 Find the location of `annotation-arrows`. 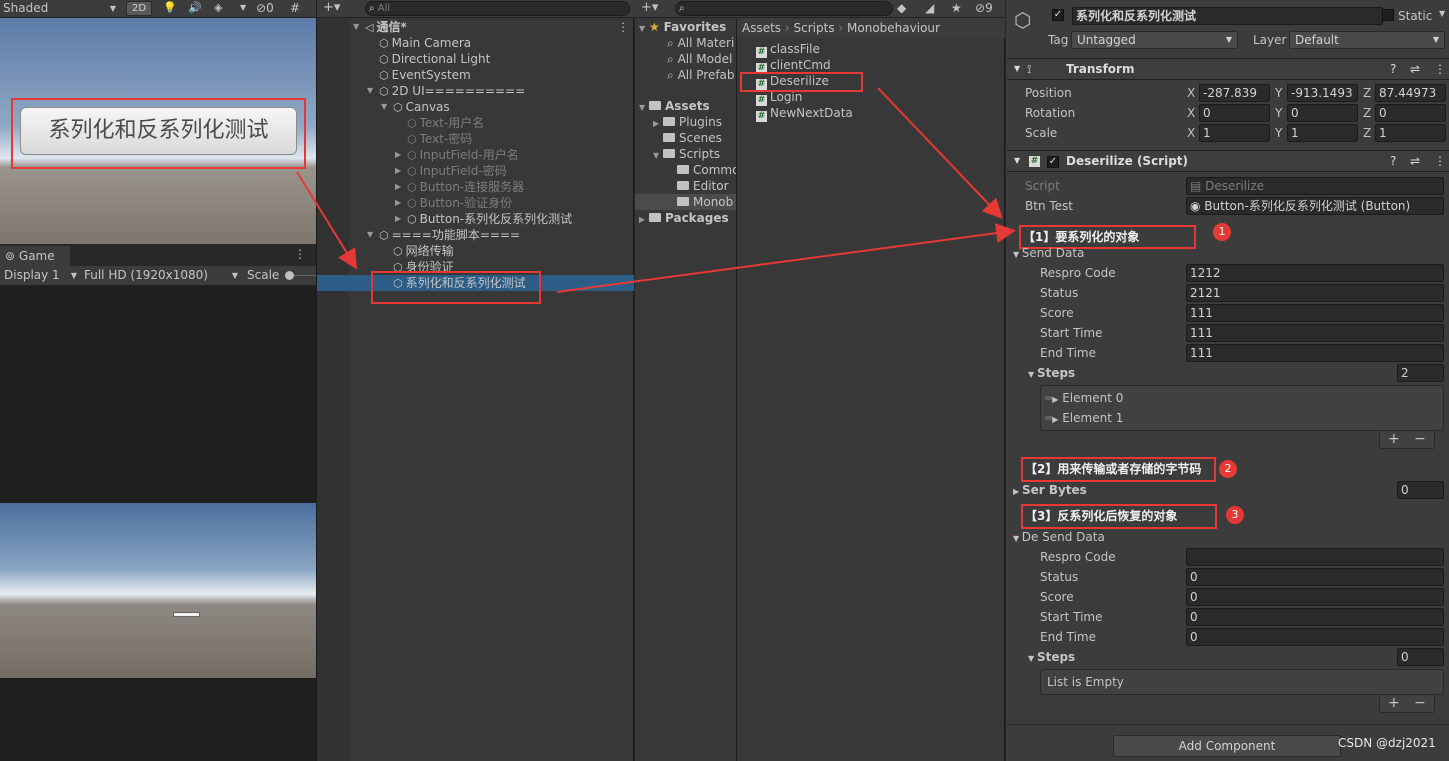

annotation-arrows is located at coordinates (656, 190).